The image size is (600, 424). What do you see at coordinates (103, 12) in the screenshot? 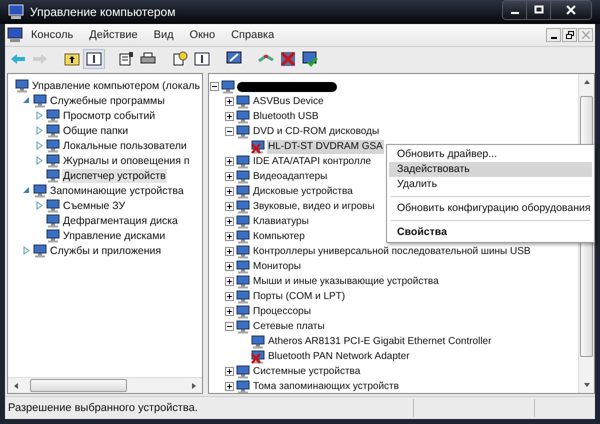
I see `window-title: Управление компьютером` at bounding box center [103, 12].